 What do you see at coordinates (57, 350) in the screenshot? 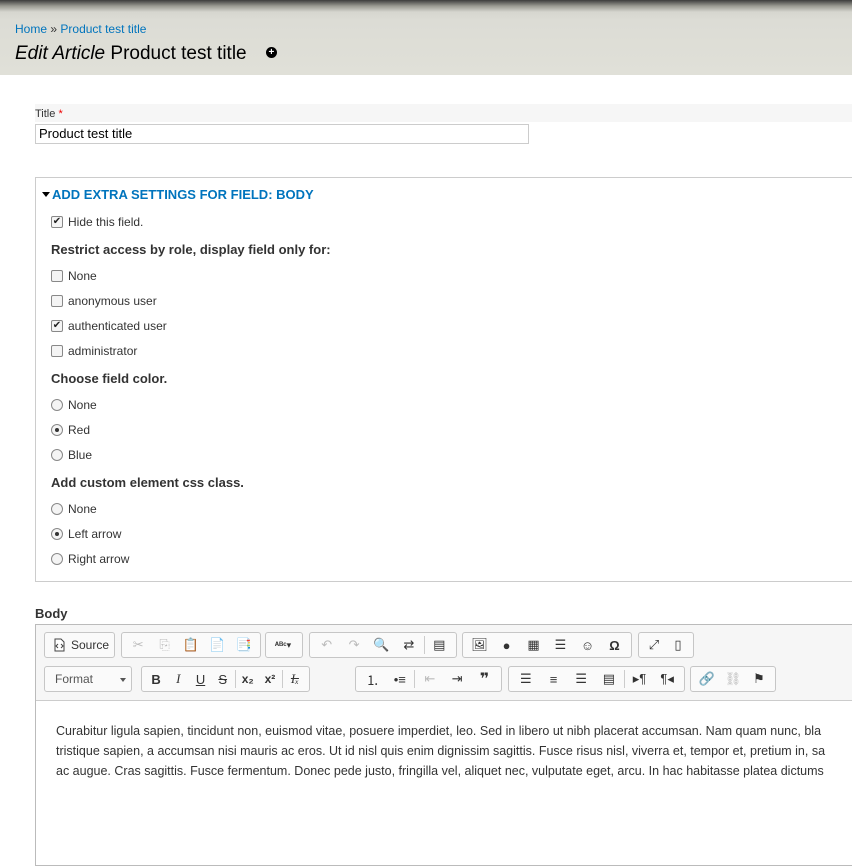
I see `role-administrator-checkbox` at bounding box center [57, 350].